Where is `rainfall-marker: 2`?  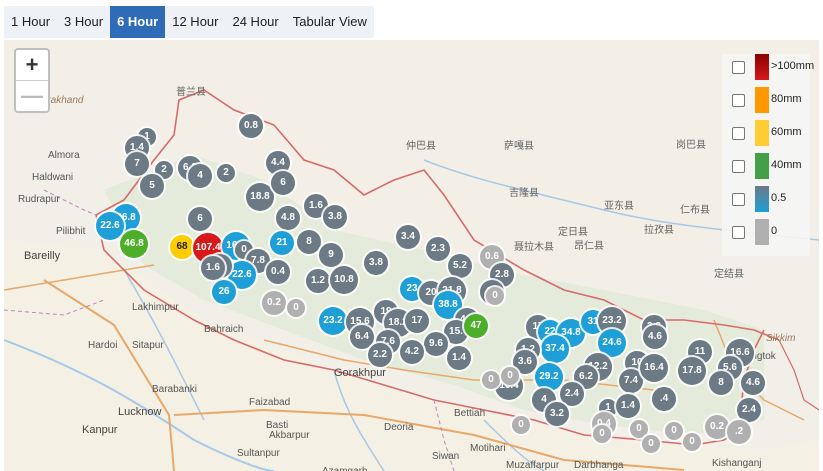 rainfall-marker: 2 is located at coordinates (226, 173).